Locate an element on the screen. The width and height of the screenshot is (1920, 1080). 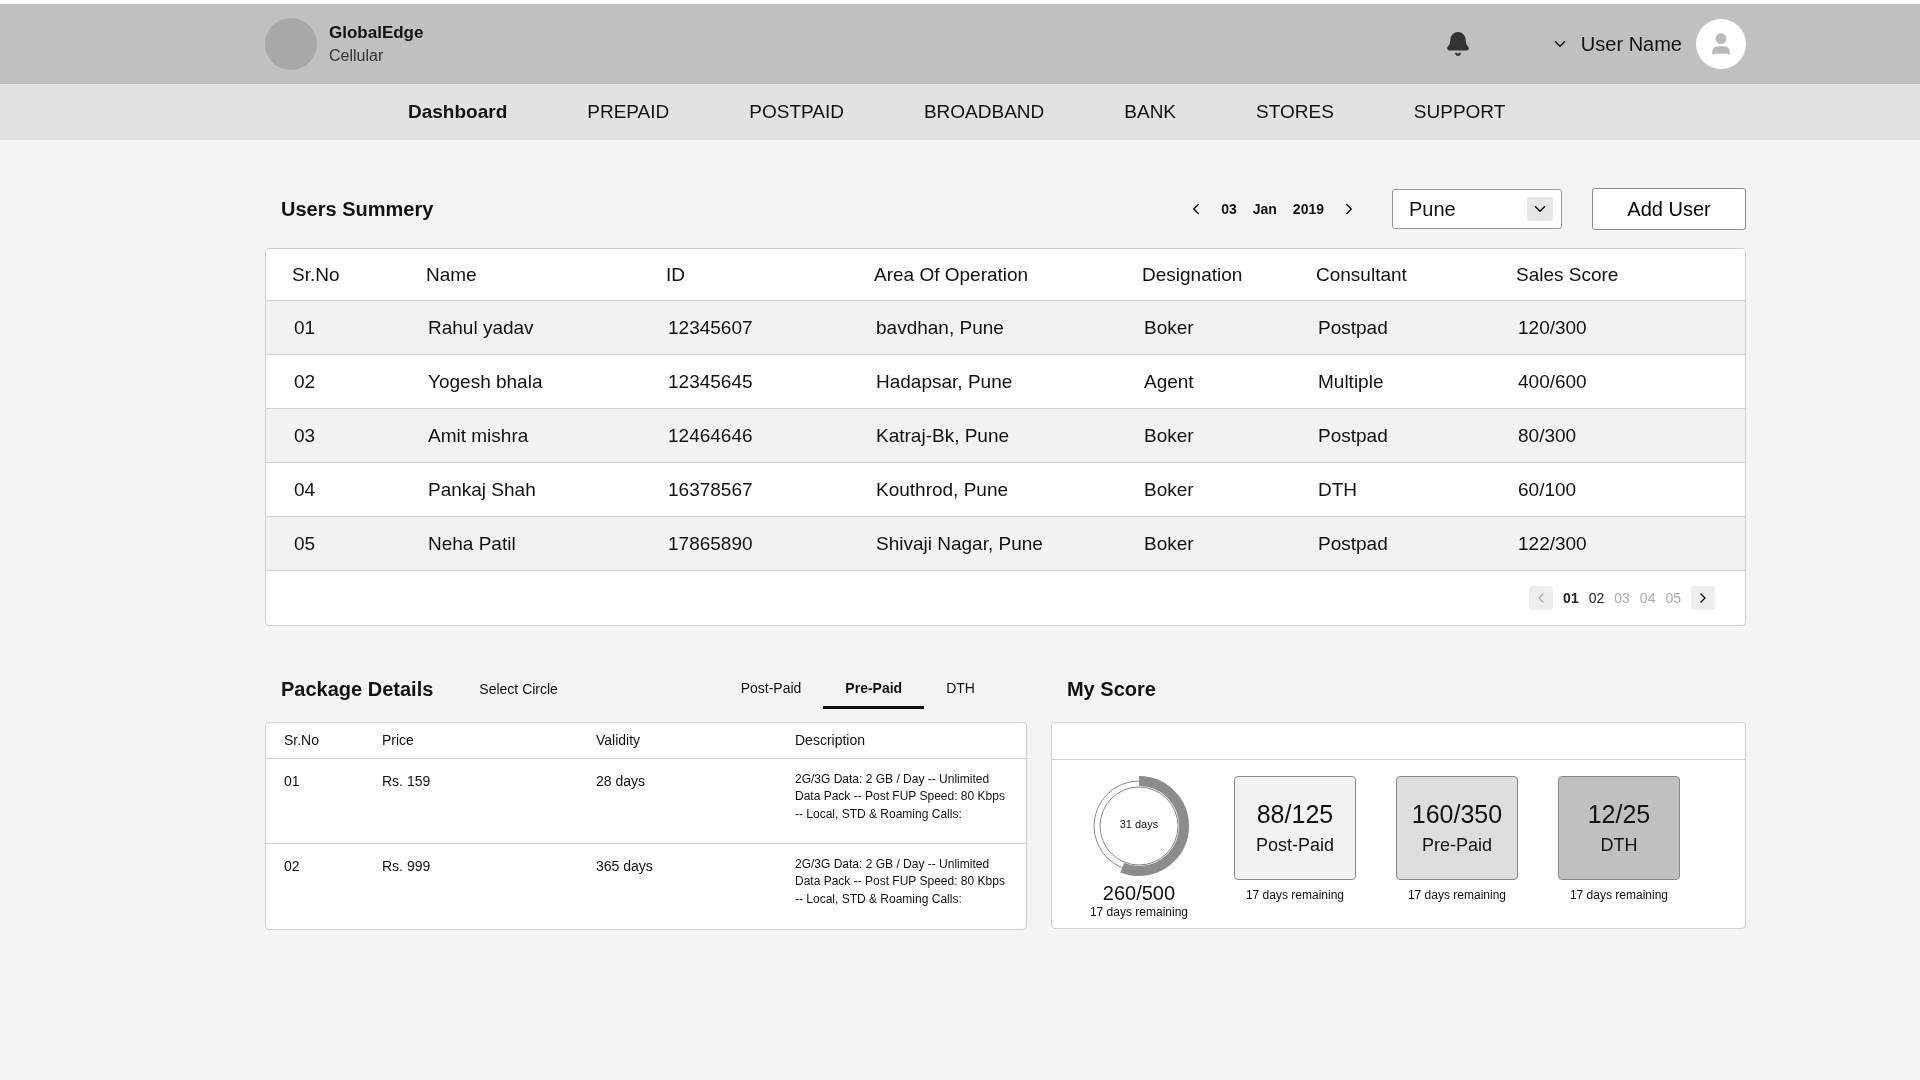
table-cell-text: Rs. 159 is located at coordinates (407, 781).